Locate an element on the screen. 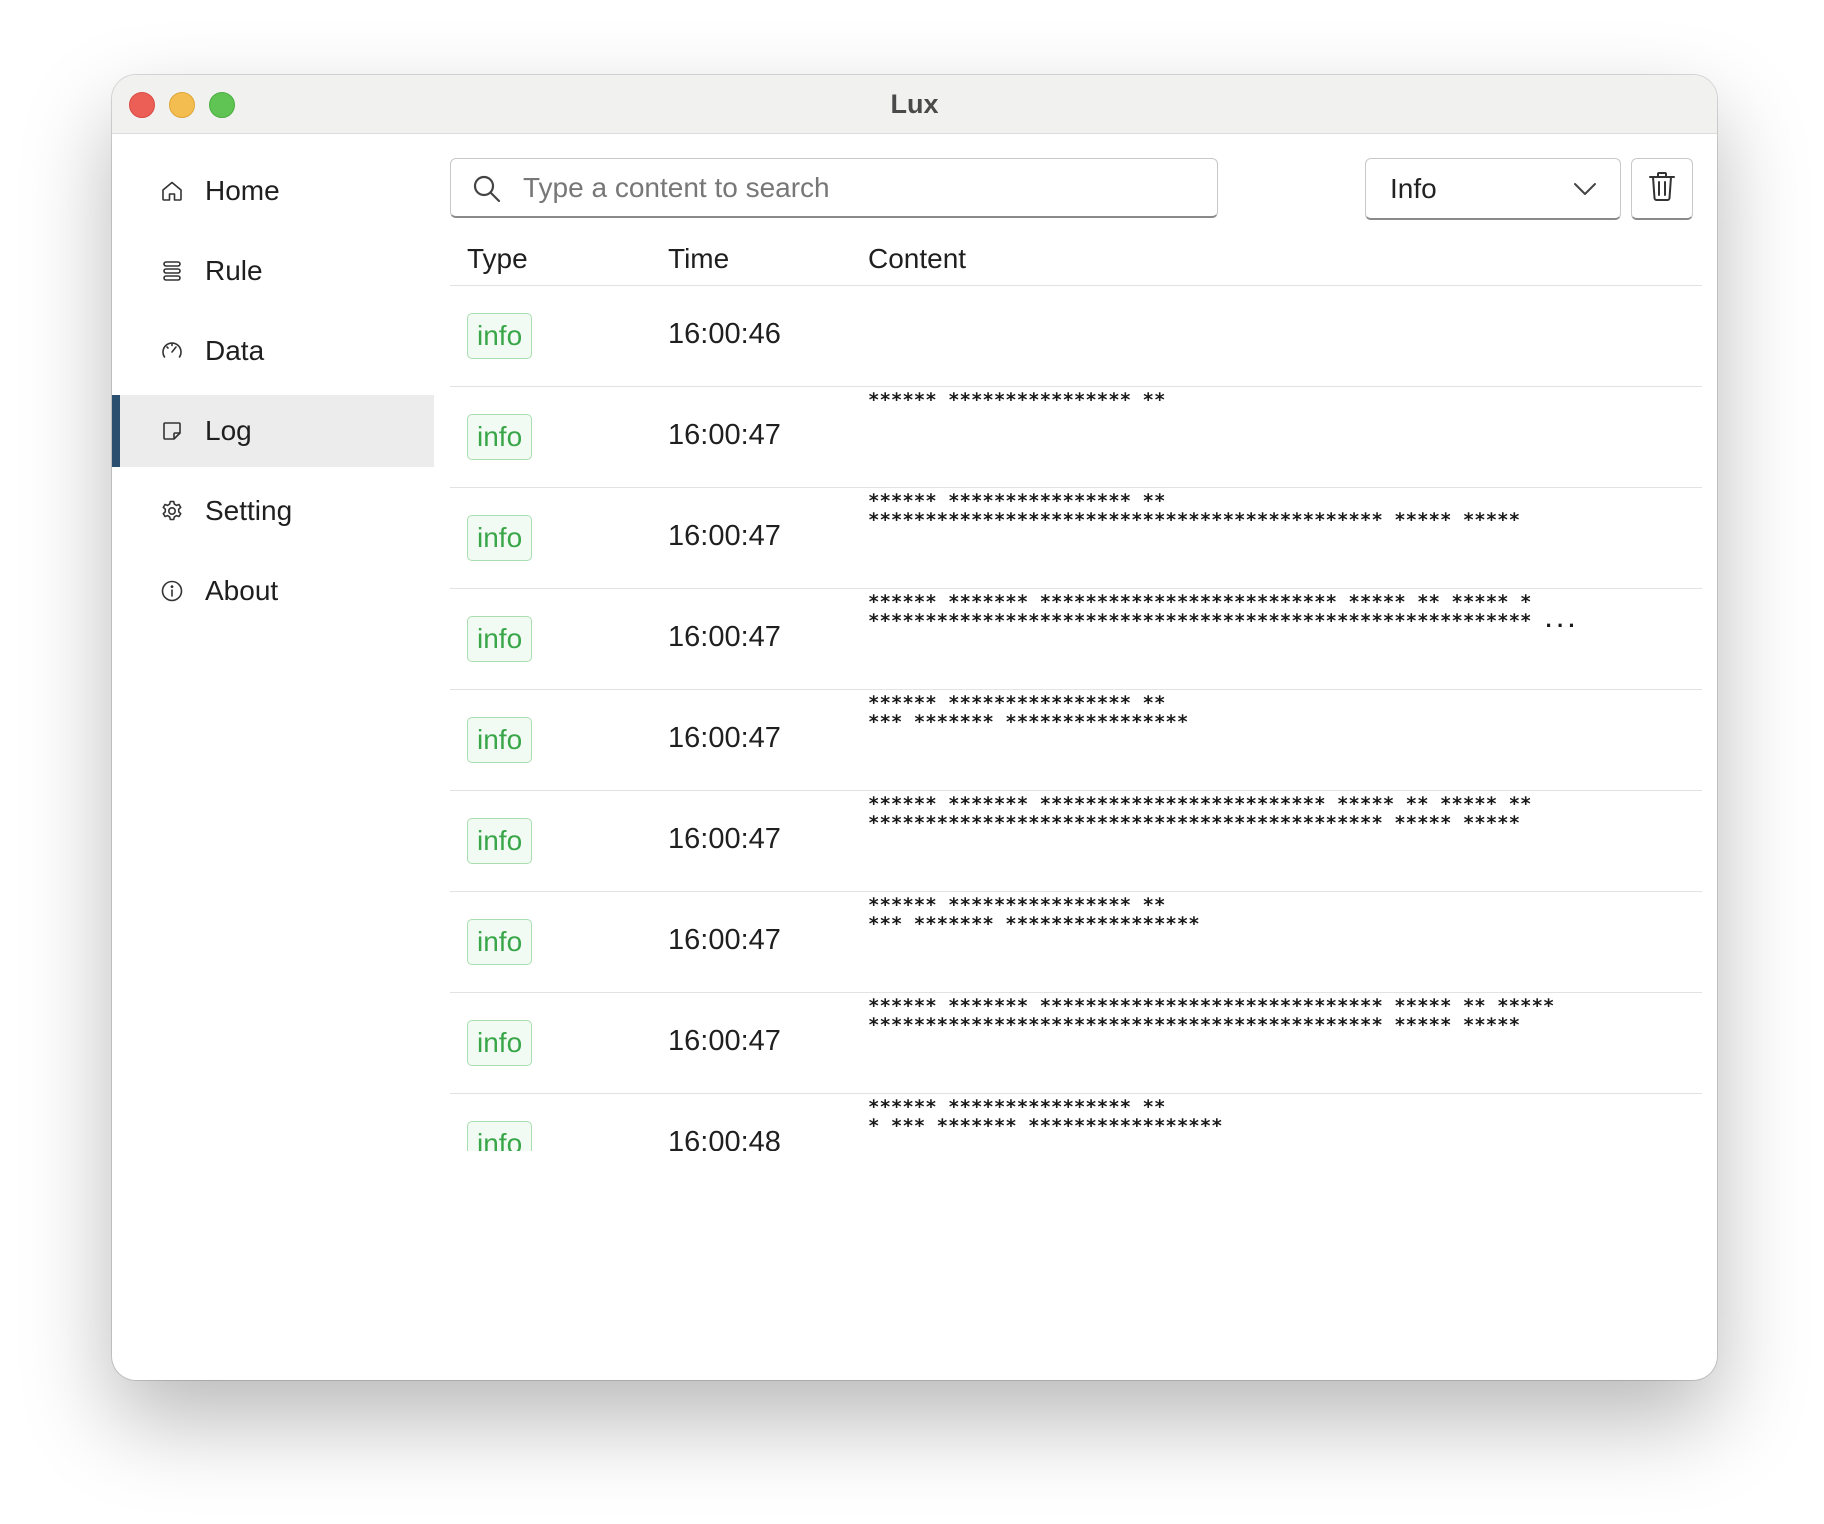 This screenshot has width=1824, height=1524. sidebar-item-home: Home is located at coordinates (273, 191).